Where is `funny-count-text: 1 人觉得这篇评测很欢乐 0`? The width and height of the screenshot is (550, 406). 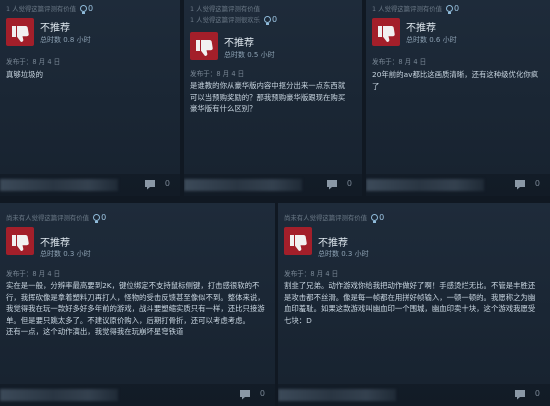 funny-count-text: 1 人觉得这篇评测很欢乐 0 is located at coordinates (234, 20).